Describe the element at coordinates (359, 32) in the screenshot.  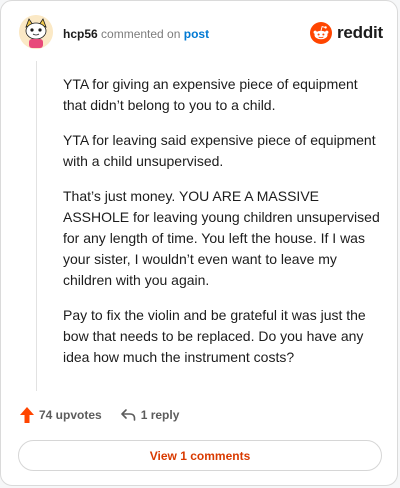
I see `reddit-wordmark: reddit` at that location.